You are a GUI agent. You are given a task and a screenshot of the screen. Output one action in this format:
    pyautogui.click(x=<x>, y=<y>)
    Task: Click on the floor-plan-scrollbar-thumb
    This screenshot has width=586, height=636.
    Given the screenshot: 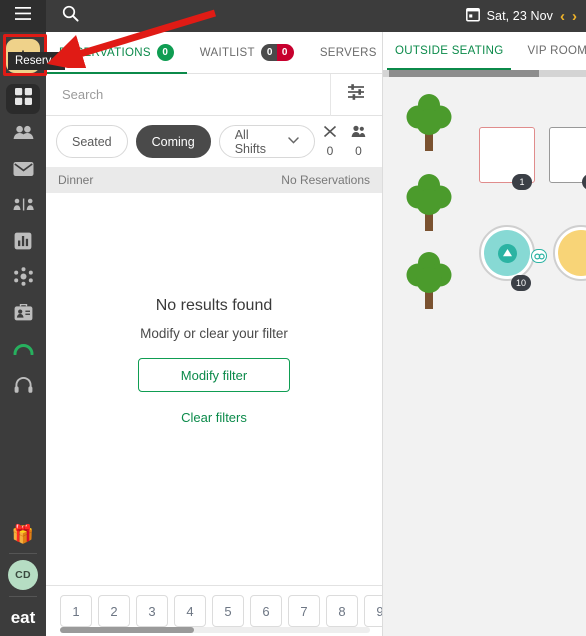 What is the action you would take?
    pyautogui.click(x=464, y=73)
    